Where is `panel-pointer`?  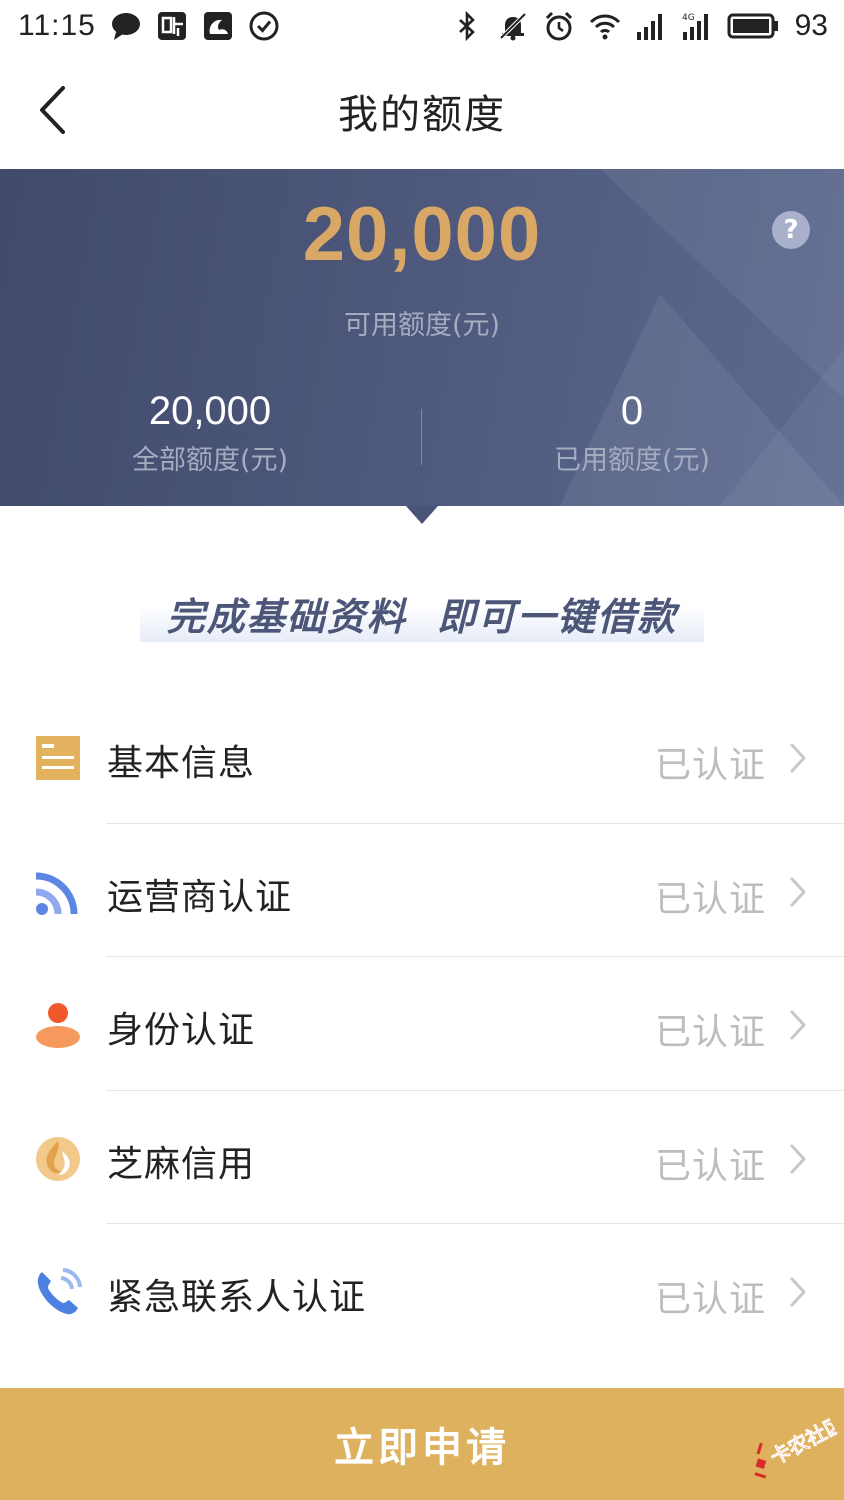 panel-pointer is located at coordinates (422, 515).